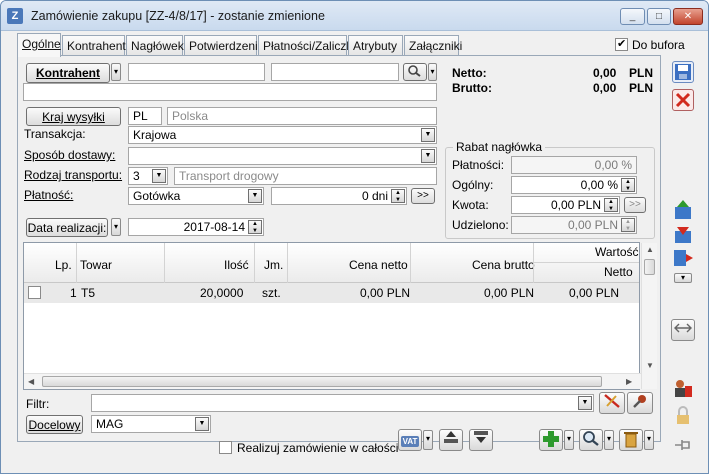  I want to click on cancel-icon, so click(683, 100).